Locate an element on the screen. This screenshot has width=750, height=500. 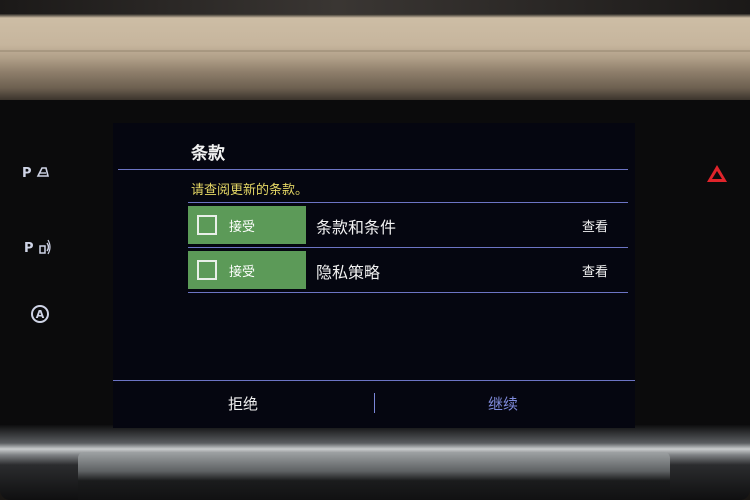
accept-terms-button: 接受 is located at coordinates (247, 225).